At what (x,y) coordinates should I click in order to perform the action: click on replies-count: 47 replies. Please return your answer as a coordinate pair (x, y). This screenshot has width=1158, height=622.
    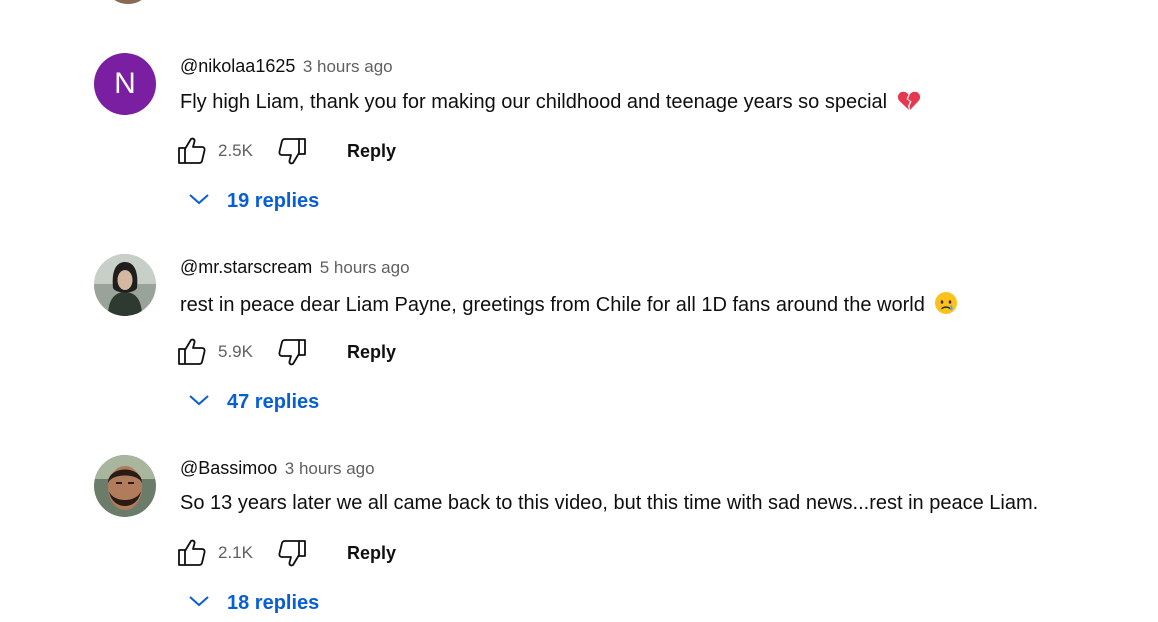
    Looking at the image, I should click on (273, 402).